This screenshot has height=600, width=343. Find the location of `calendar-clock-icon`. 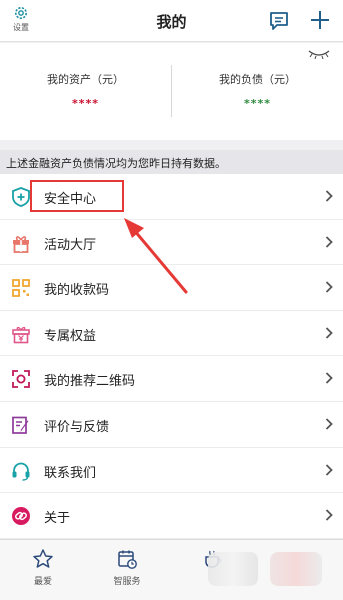

calendar-clock-icon is located at coordinates (127, 559).